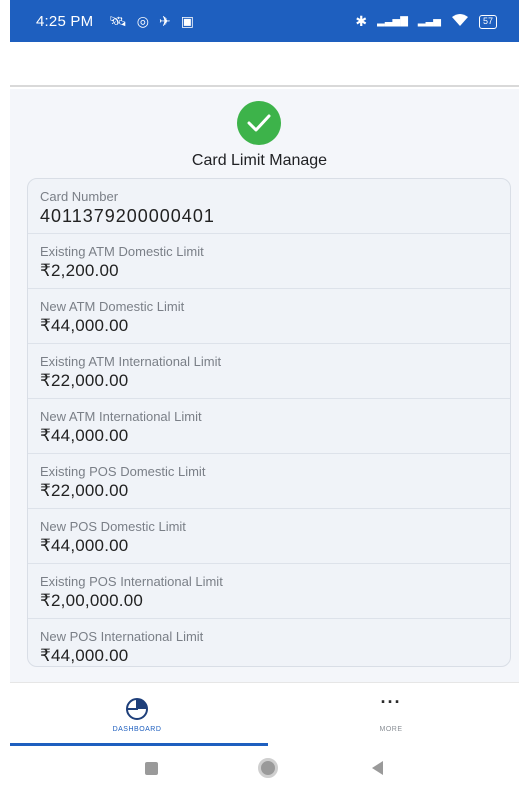  I want to click on detail-label: New POS Domestic Limit, so click(113, 526).